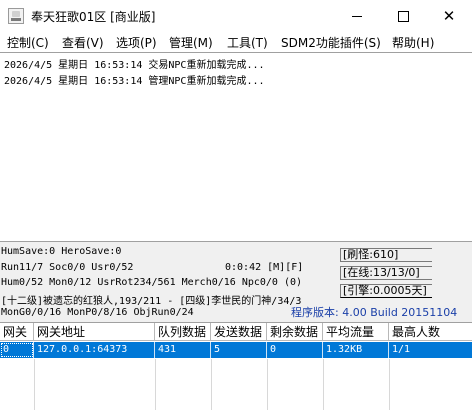  What do you see at coordinates (430, 332) in the screenshot?
I see `column-header-max-users: 最高人数` at bounding box center [430, 332].